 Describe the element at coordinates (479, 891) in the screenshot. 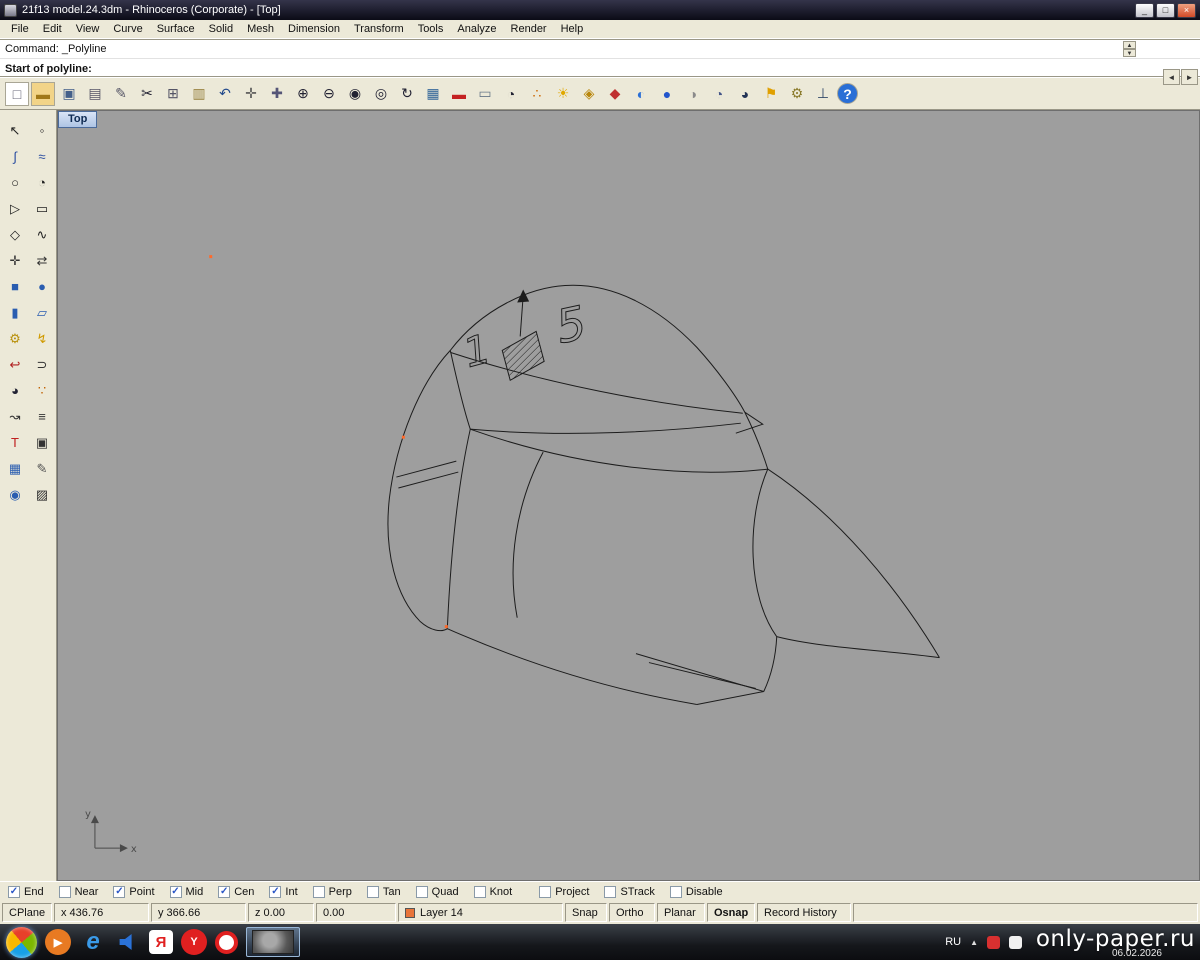

I see `osnap-knot-checkbox` at that location.